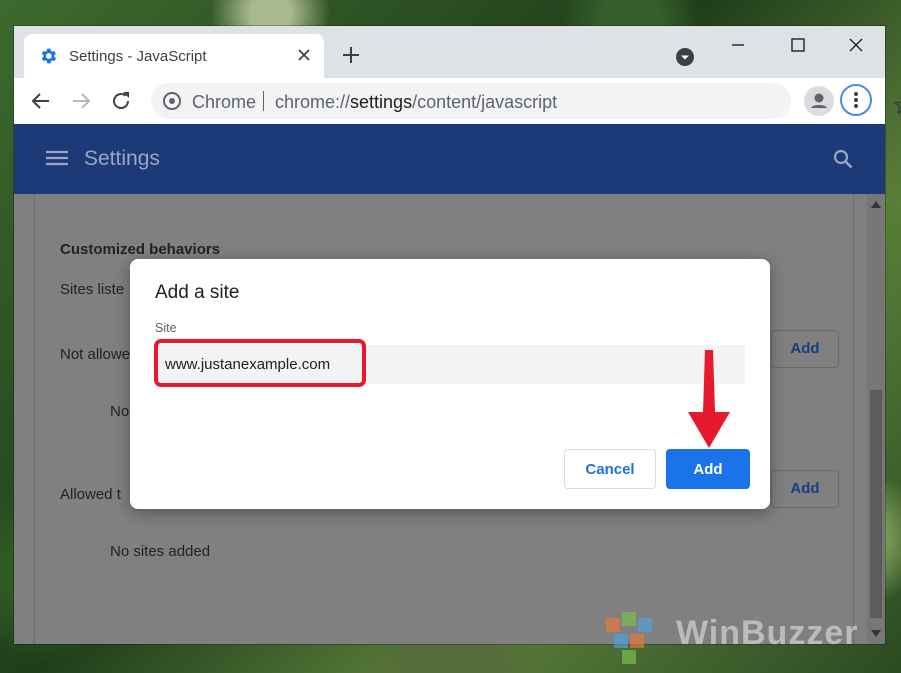 The image size is (901, 673). Describe the element at coordinates (121, 101) in the screenshot. I see `reload-icon` at that location.